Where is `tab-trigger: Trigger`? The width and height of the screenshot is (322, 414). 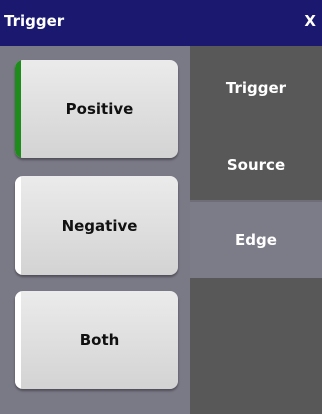 tab-trigger: Trigger is located at coordinates (256, 88).